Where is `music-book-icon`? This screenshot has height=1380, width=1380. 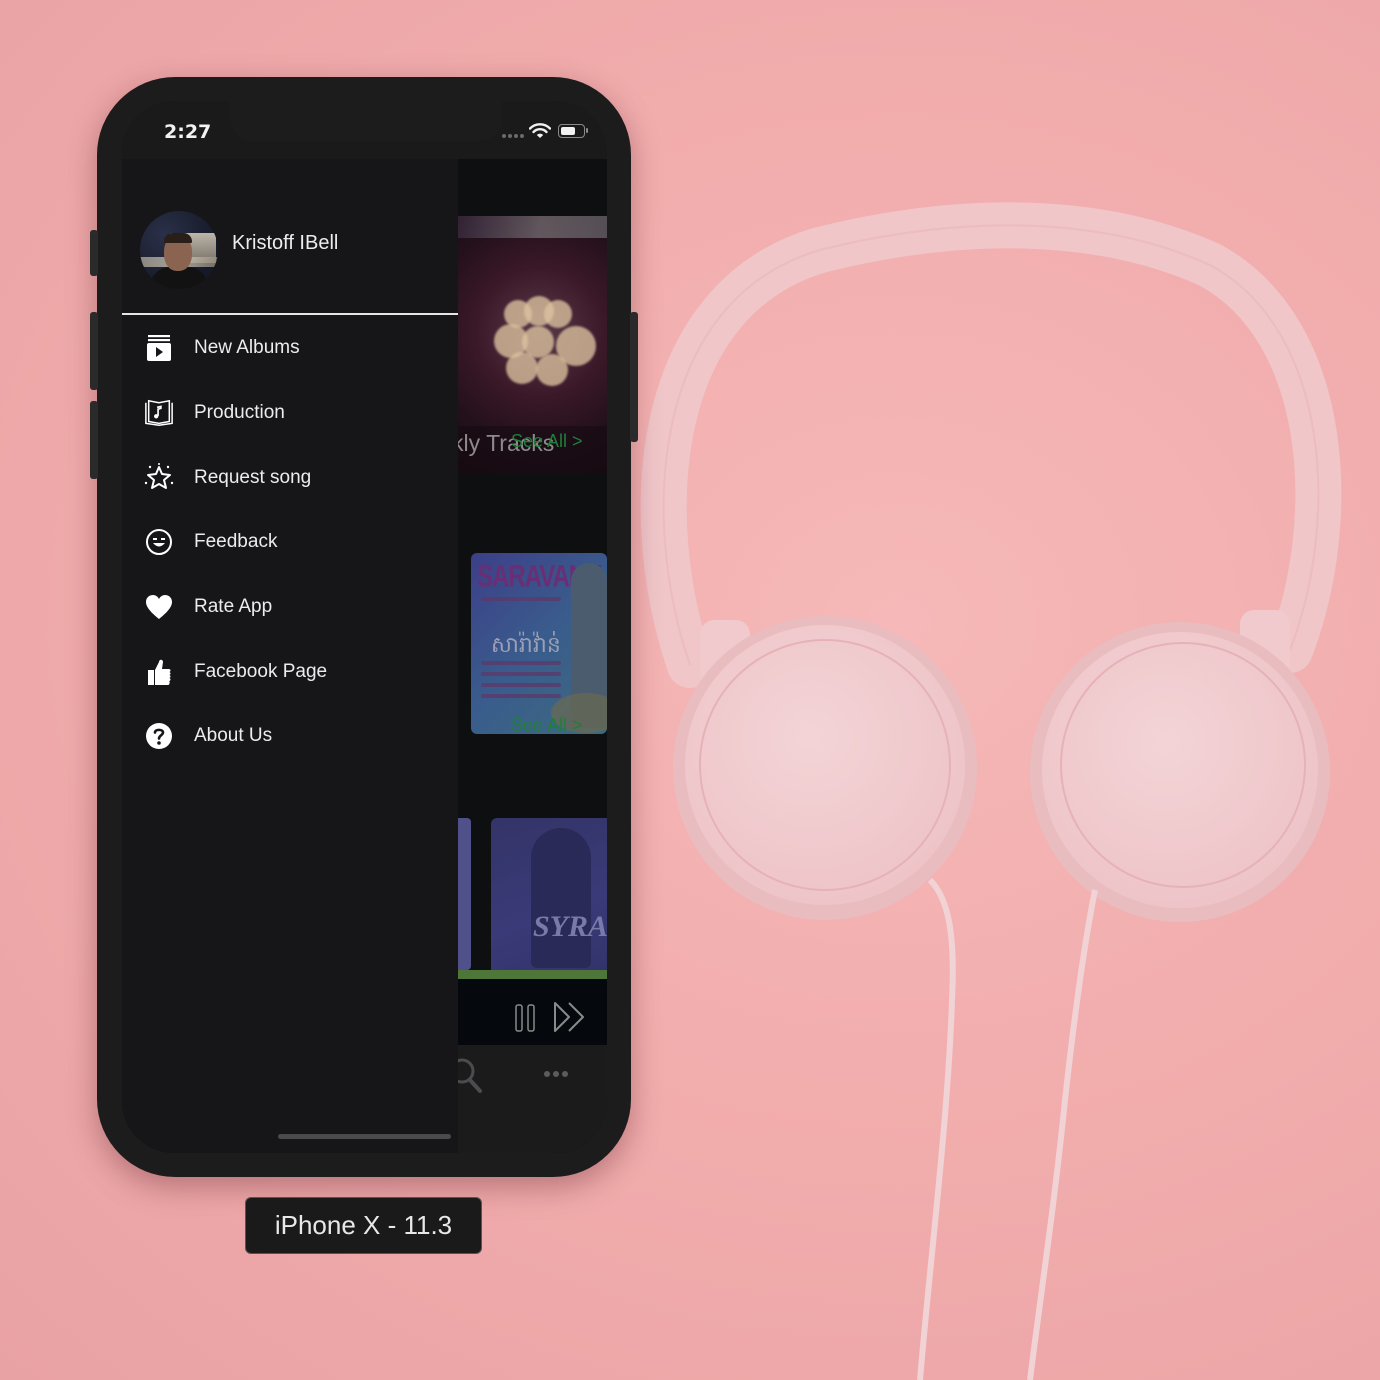 music-book-icon is located at coordinates (159, 413).